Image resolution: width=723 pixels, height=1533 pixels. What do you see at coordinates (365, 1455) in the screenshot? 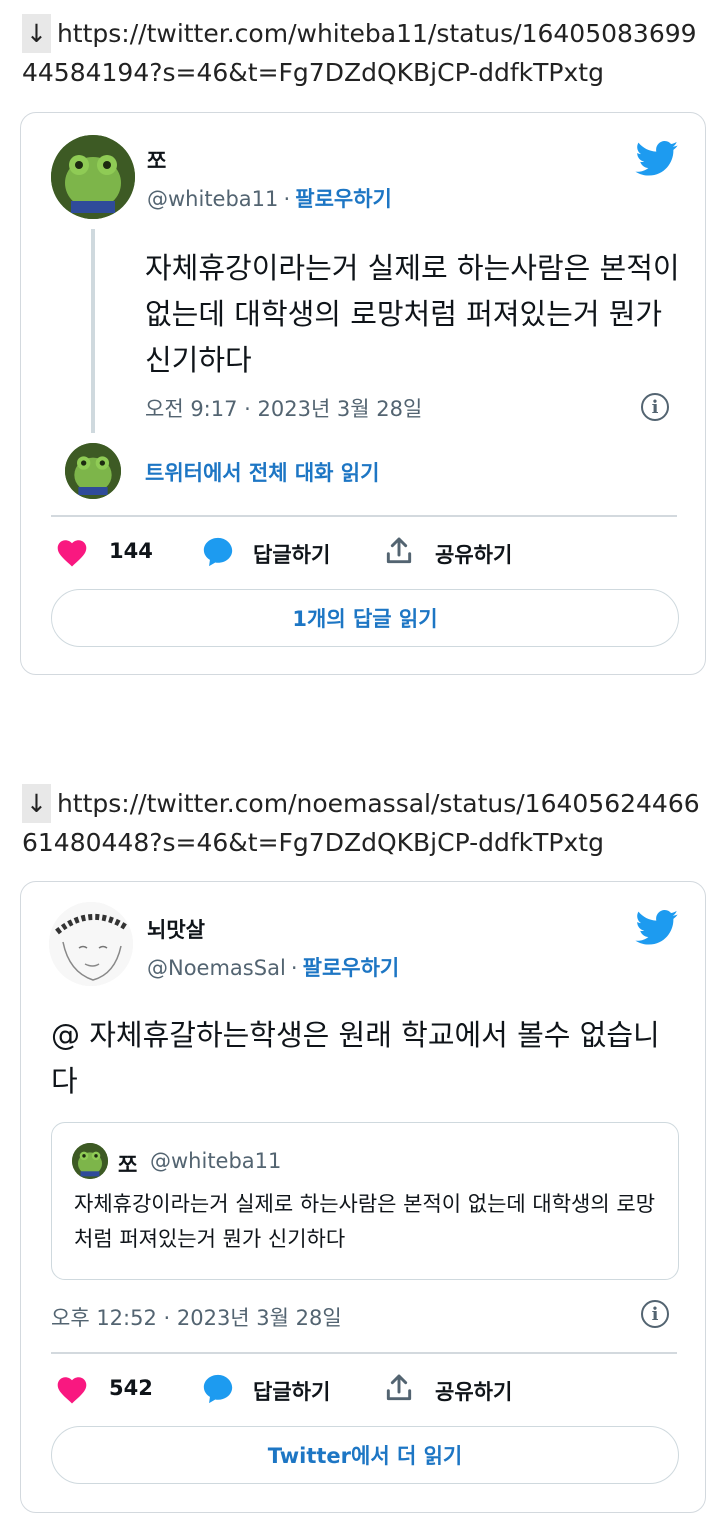
I see `read-more-on-twitter-button: Twitter에서 더 읽기` at bounding box center [365, 1455].